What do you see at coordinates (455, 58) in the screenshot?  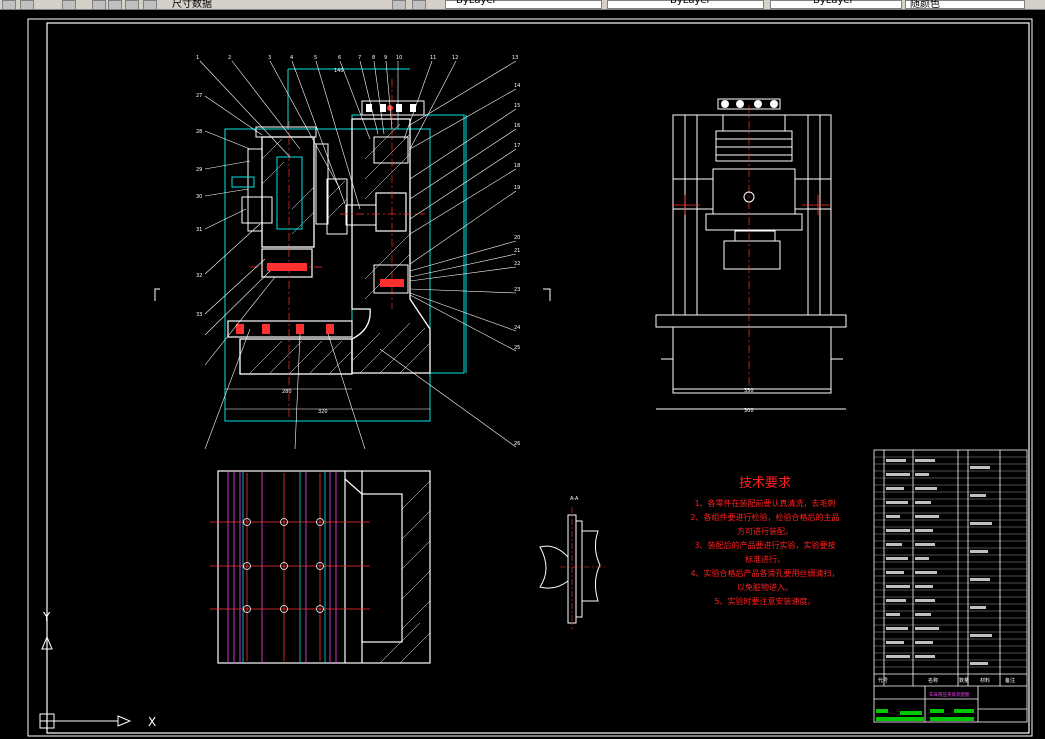 I see `balloon-12: 12` at bounding box center [455, 58].